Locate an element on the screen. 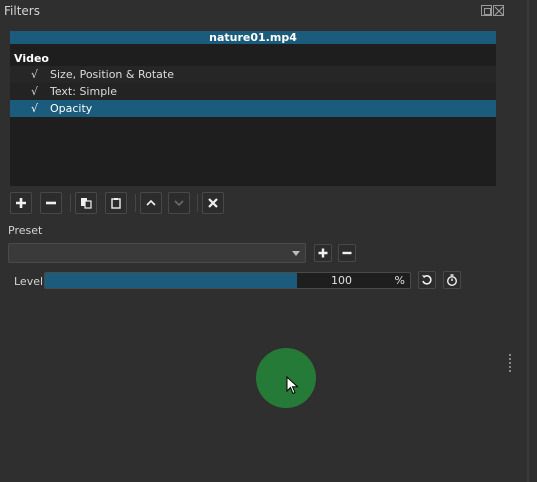 The width and height of the screenshot is (537, 482). level-value: 100 is located at coordinates (341, 280).